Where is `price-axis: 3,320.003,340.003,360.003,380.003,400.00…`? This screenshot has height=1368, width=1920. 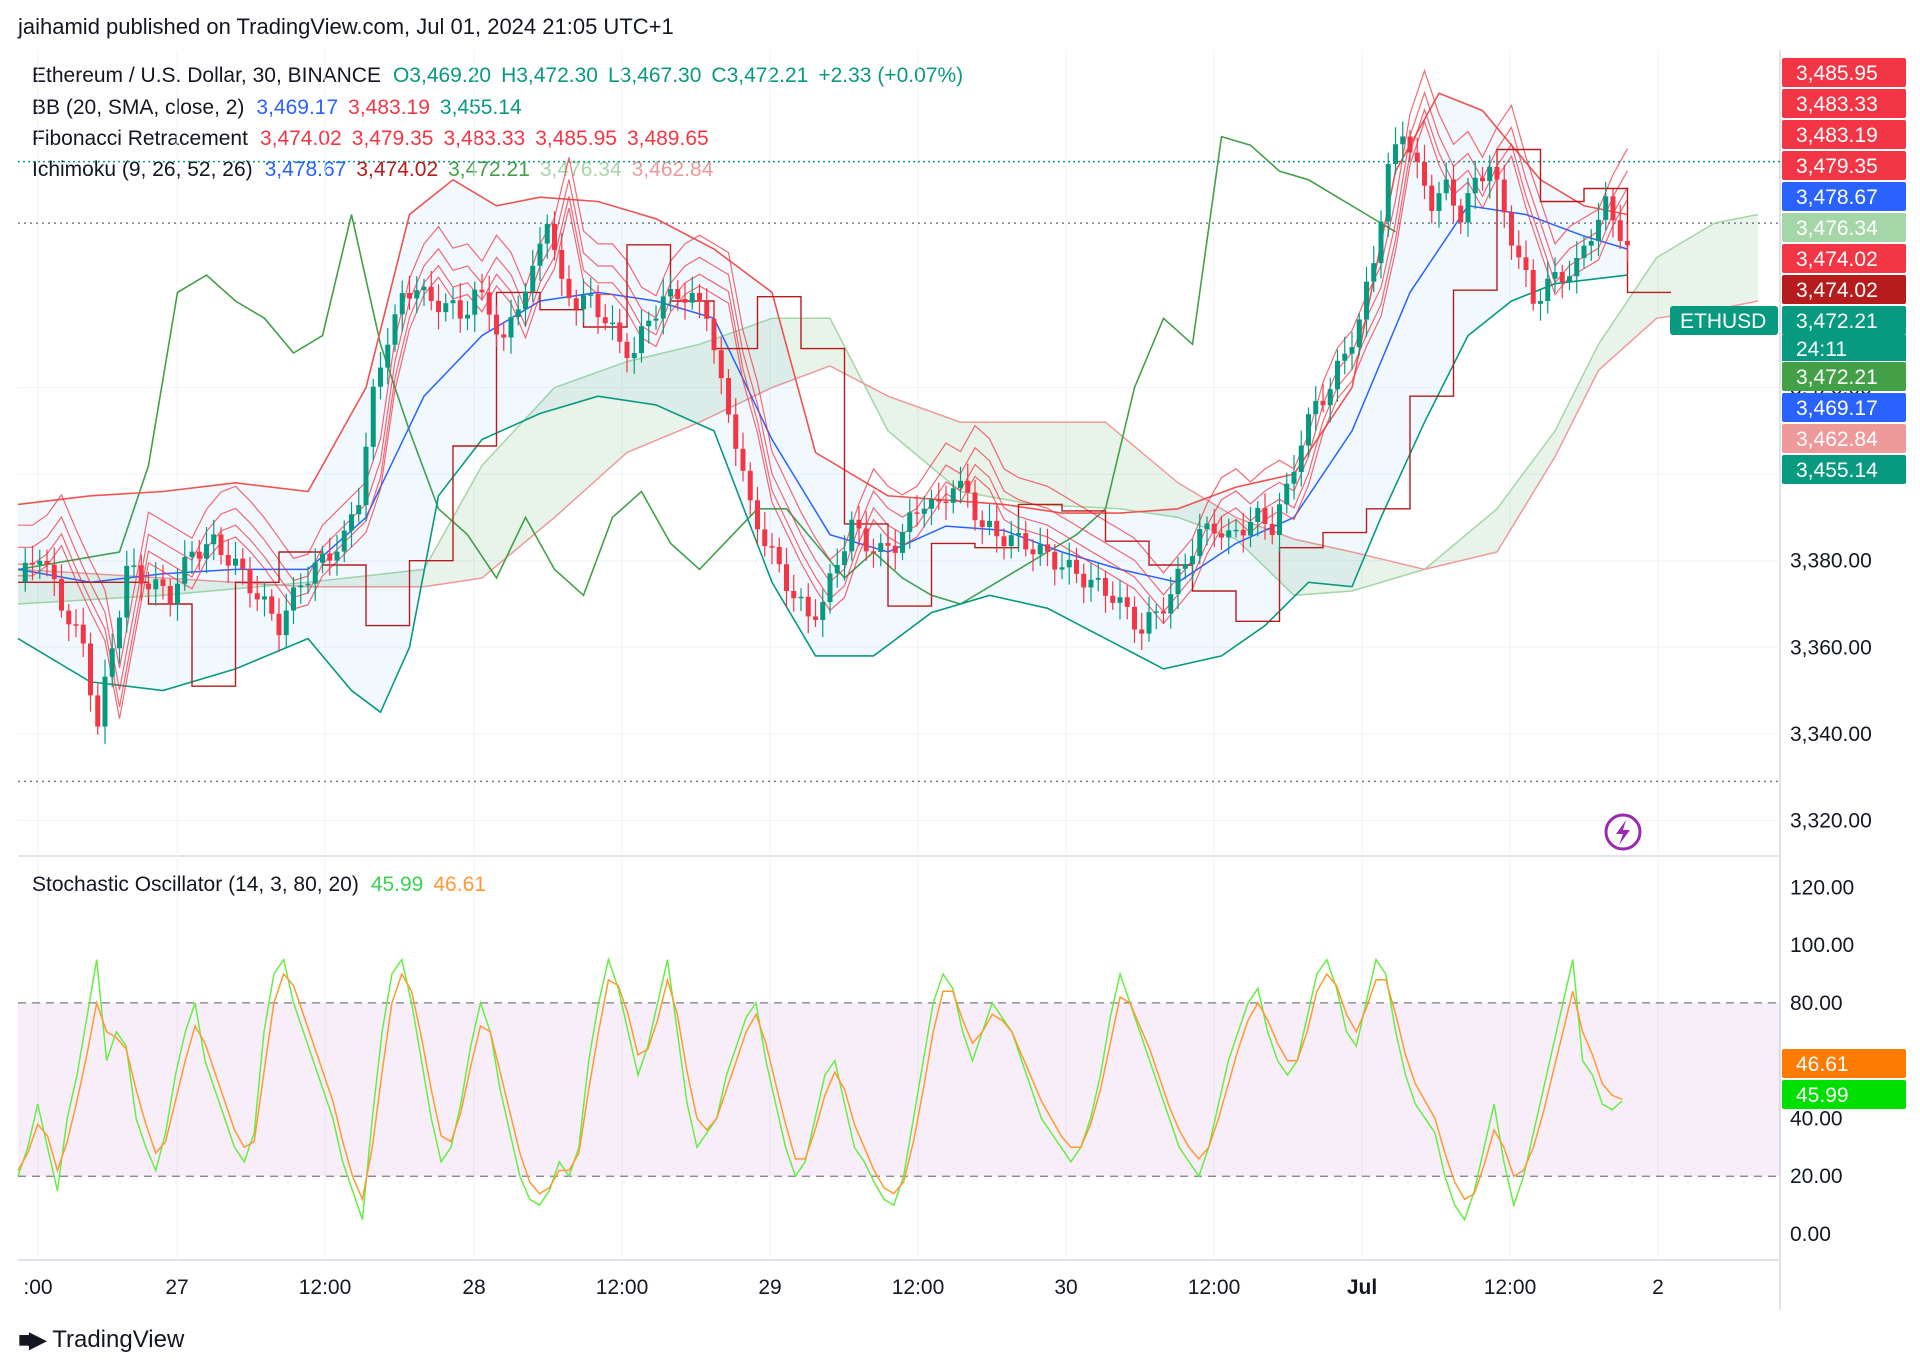 price-axis: 3,320.003,340.003,360.003,380.003,400.00… is located at coordinates (1831, 811).